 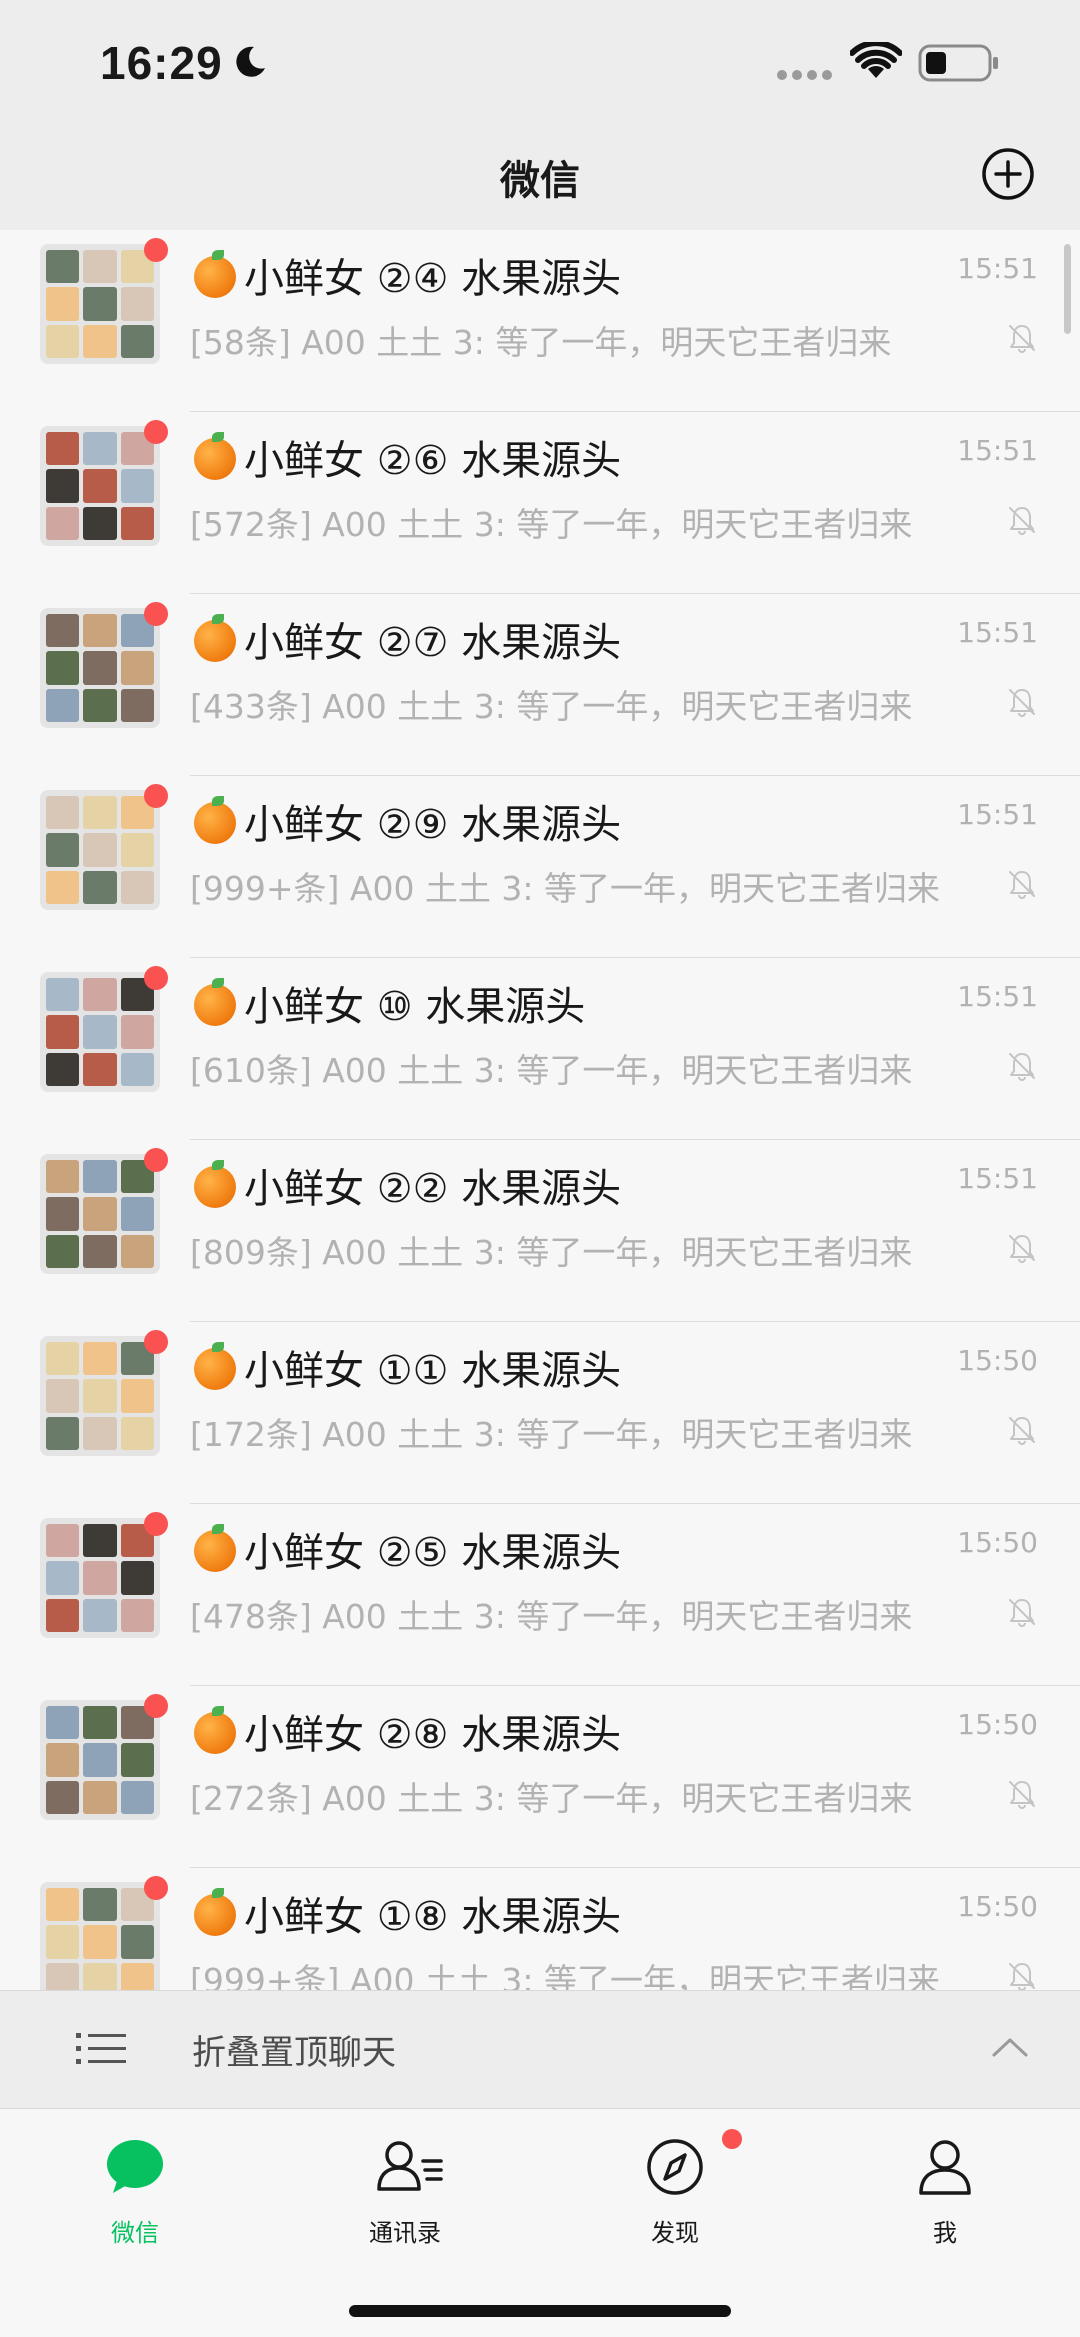 I want to click on chat-title-text: 小鲜女 ②⑥ 水果源头, so click(x=433, y=461).